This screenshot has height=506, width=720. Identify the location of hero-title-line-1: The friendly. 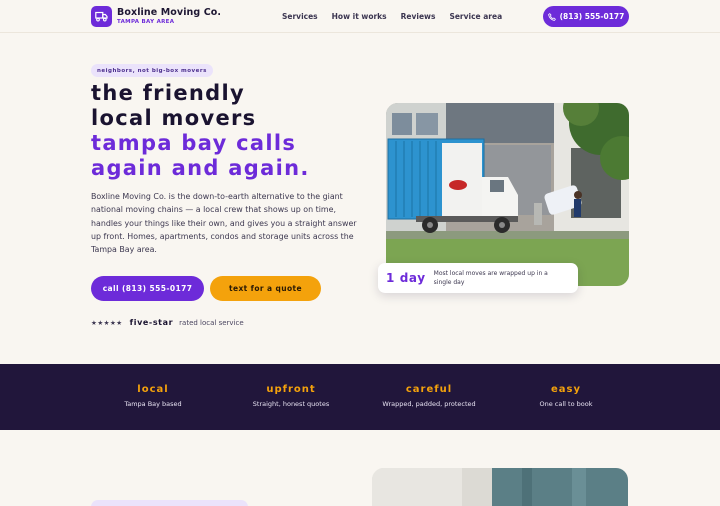
(168, 93).